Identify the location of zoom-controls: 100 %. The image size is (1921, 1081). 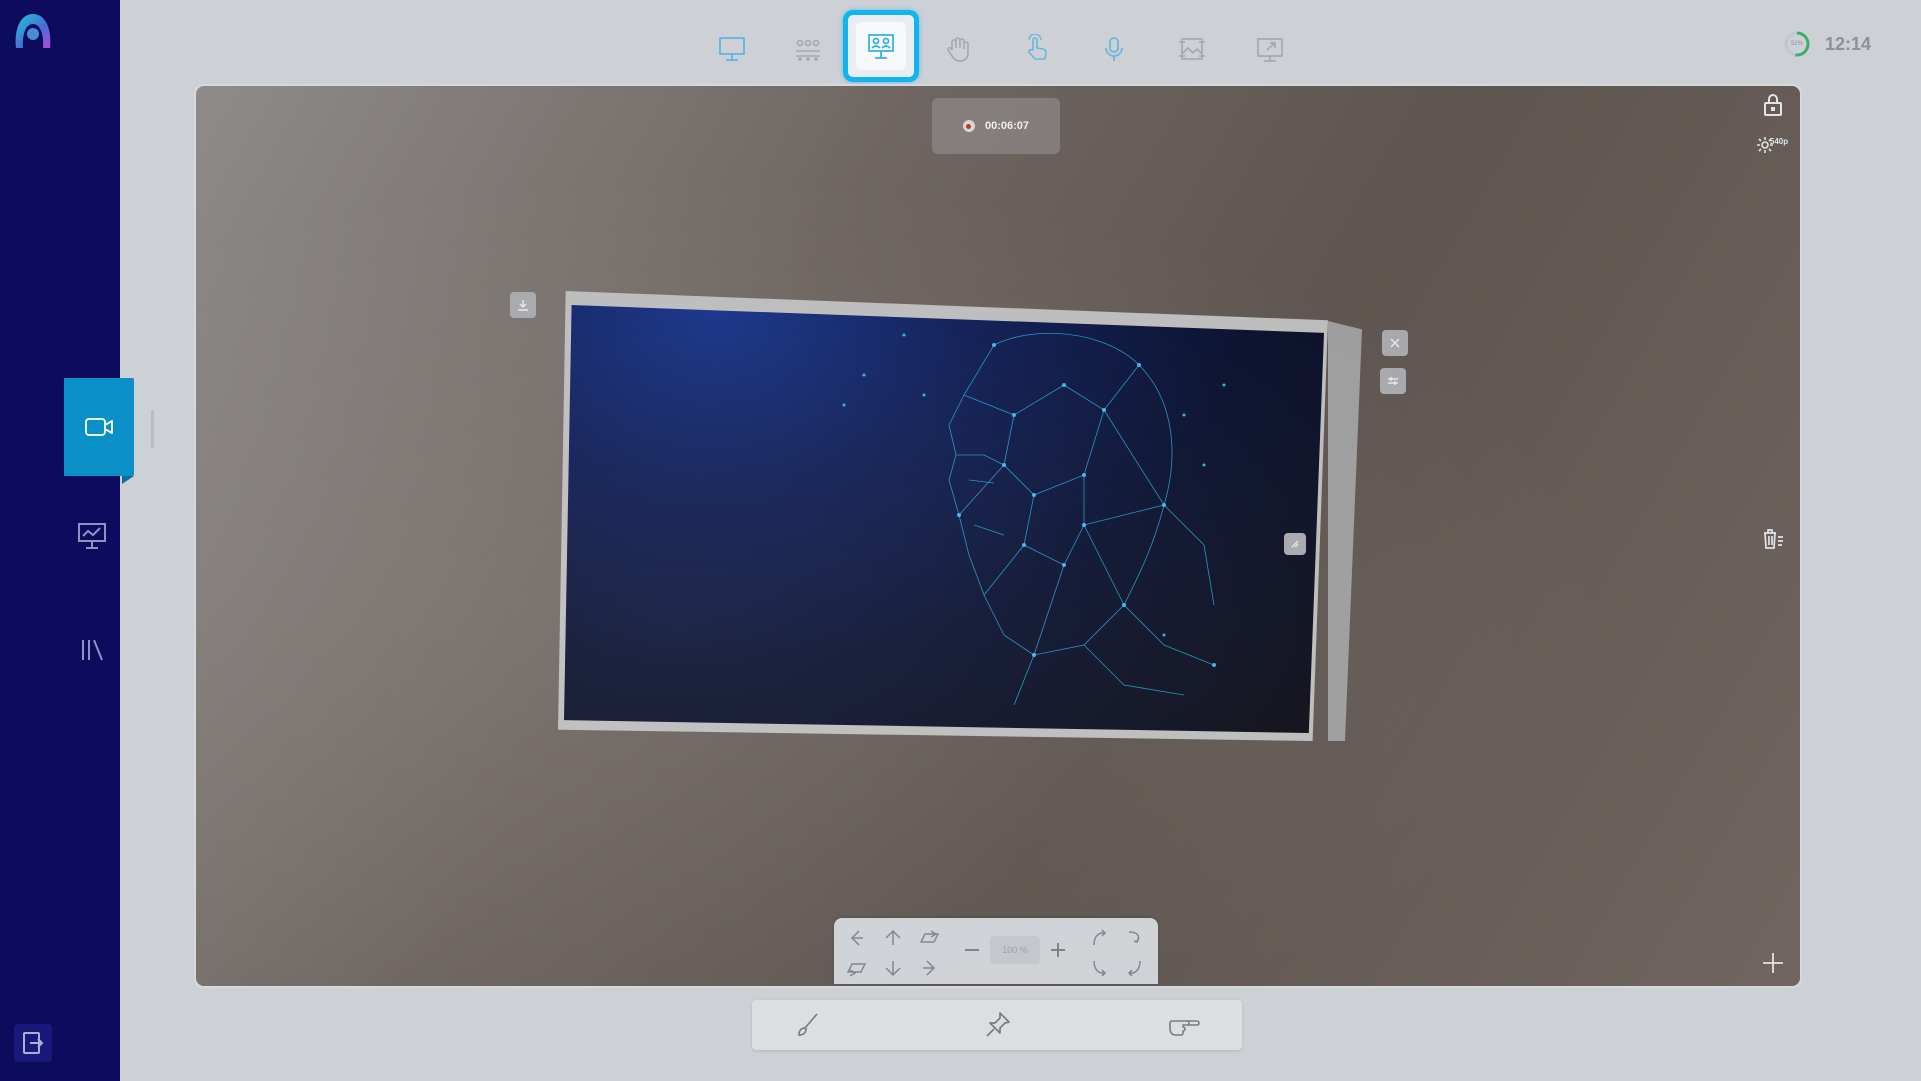
(1015, 950).